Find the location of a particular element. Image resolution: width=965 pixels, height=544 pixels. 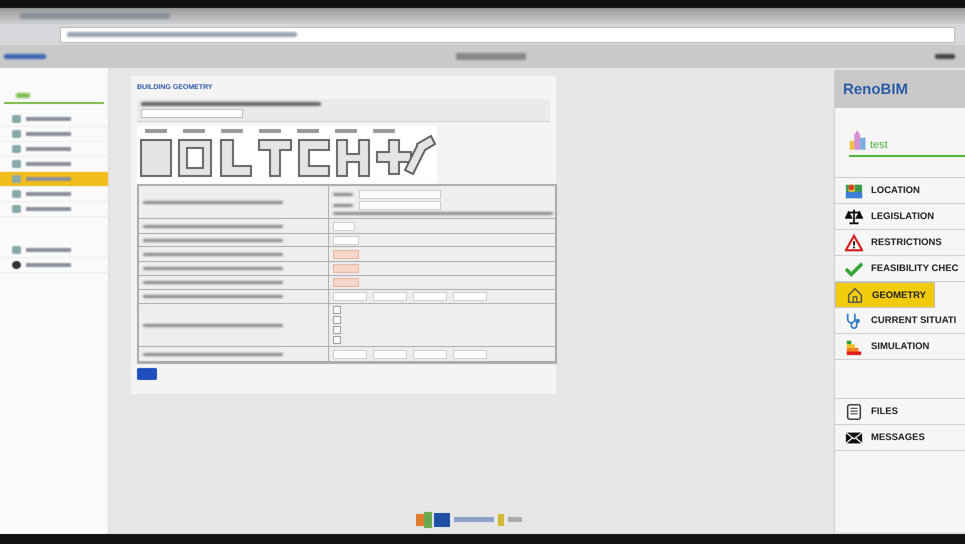

map-icon is located at coordinates (854, 191).